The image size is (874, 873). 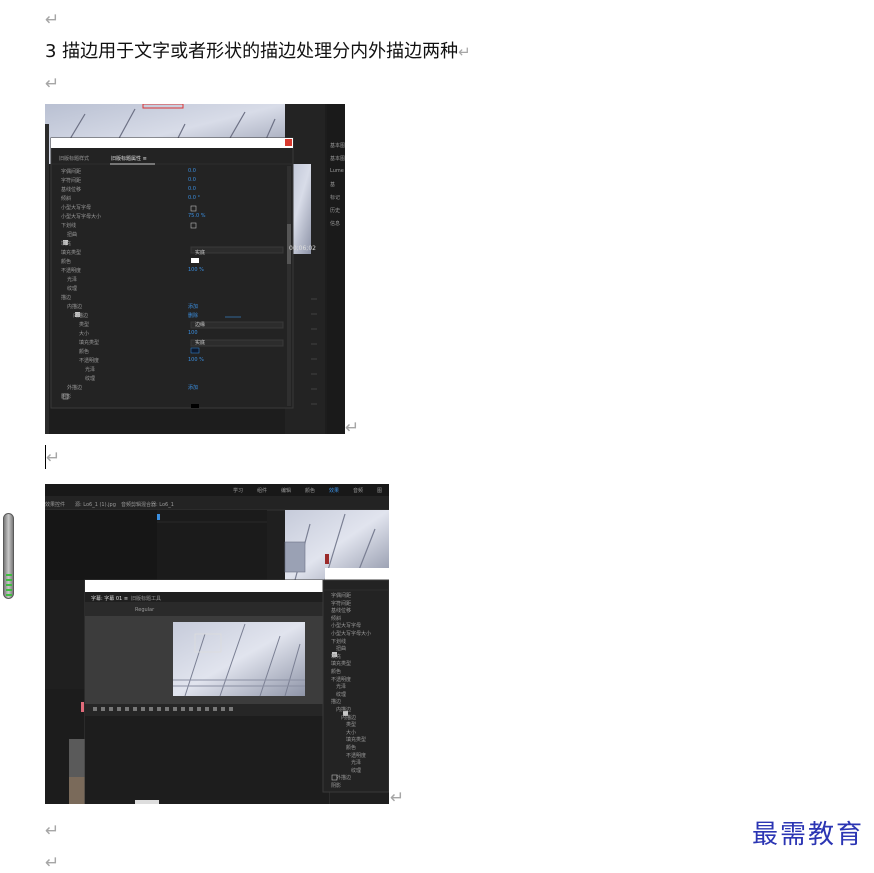 I want to click on workspace-menu-item: 学习, so click(x=238, y=490).